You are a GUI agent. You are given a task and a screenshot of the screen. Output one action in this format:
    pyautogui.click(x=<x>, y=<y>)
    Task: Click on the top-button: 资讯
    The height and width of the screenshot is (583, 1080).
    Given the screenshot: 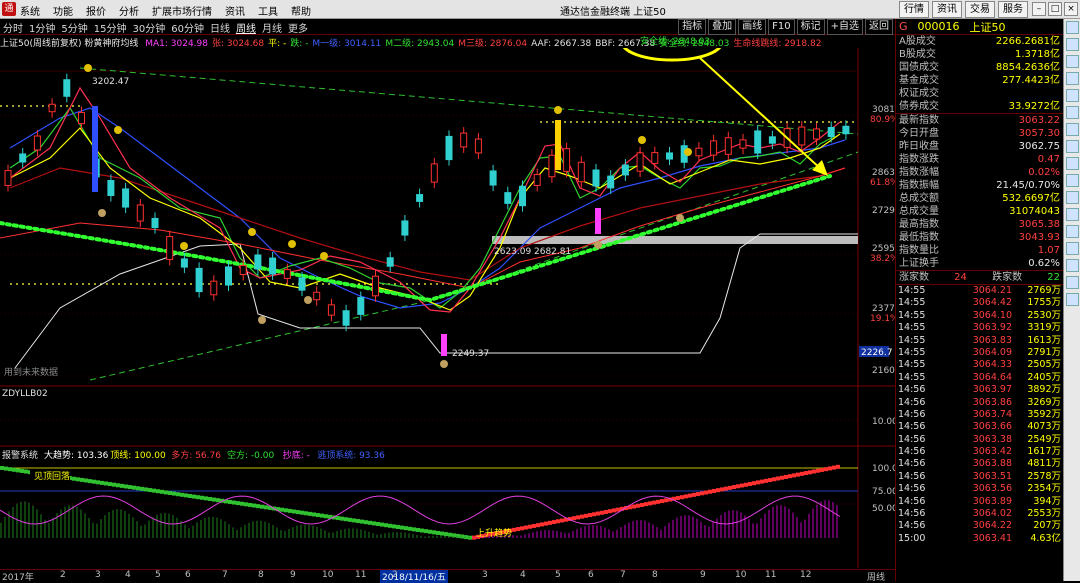 What is the action you would take?
    pyautogui.click(x=947, y=9)
    